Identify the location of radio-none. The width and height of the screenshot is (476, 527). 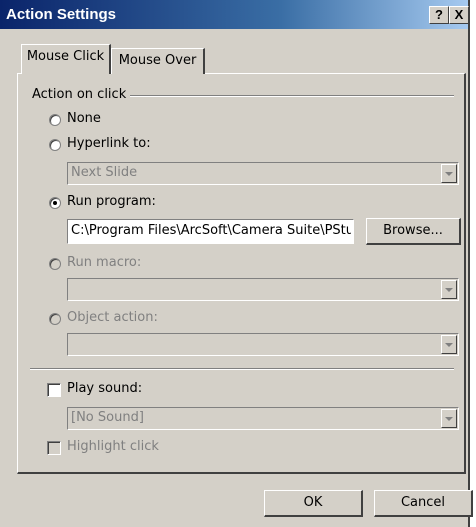
(55, 120).